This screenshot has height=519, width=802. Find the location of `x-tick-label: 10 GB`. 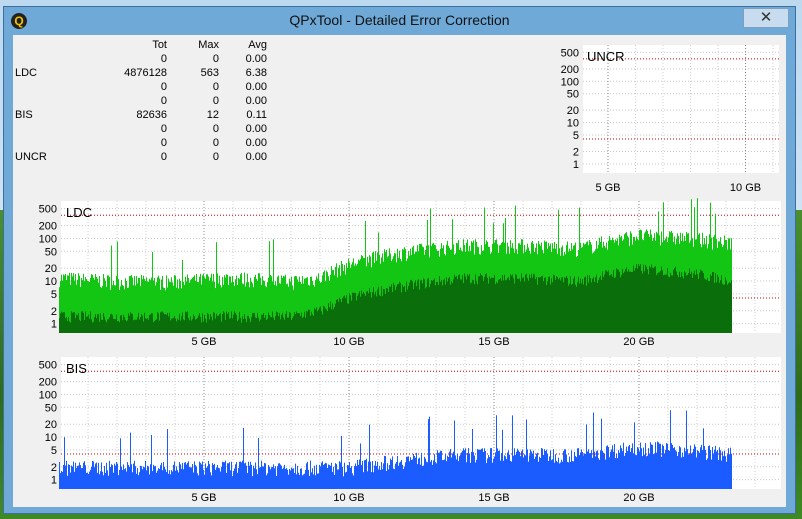

x-tick-label: 10 GB is located at coordinates (745, 188).